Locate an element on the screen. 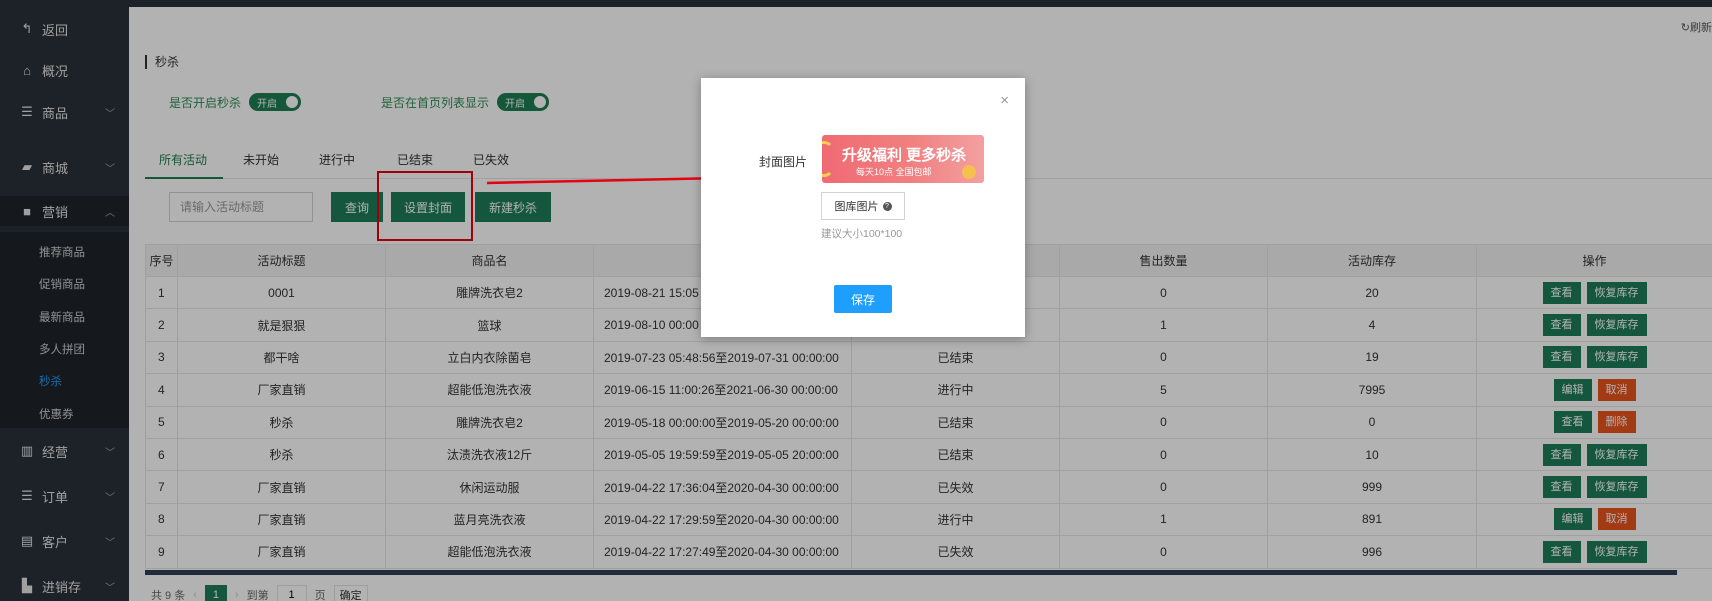 This screenshot has height=601, width=1712. size-hint: 建议大小100*100 is located at coordinates (862, 234).